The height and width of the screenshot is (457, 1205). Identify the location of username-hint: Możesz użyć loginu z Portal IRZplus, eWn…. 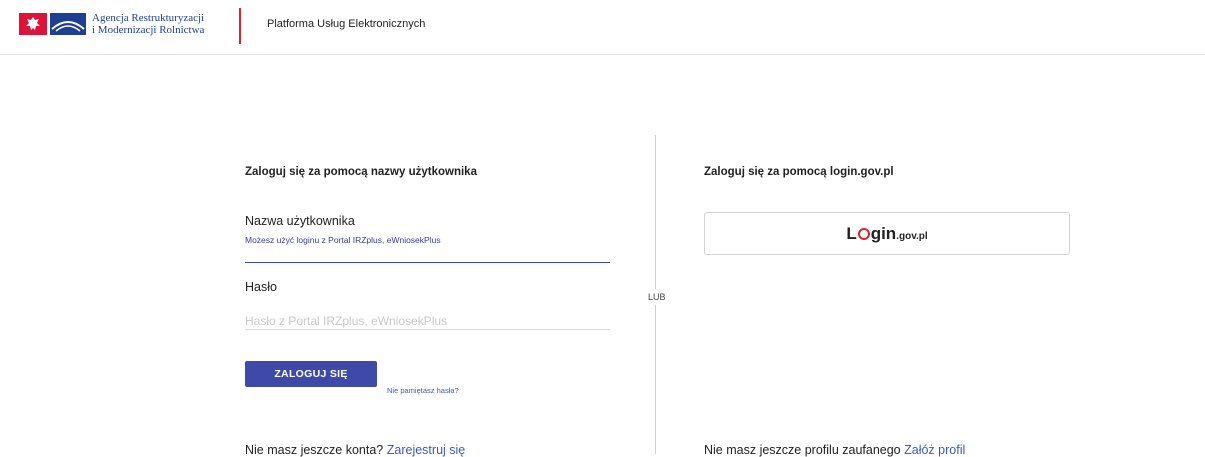
(343, 240).